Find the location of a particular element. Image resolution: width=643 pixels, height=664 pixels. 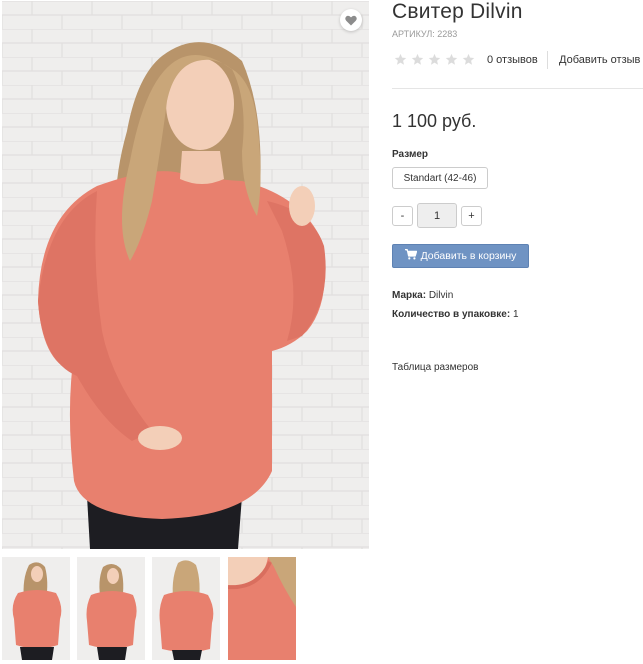

spec-brand-value: Dilvin is located at coordinates (441, 295).